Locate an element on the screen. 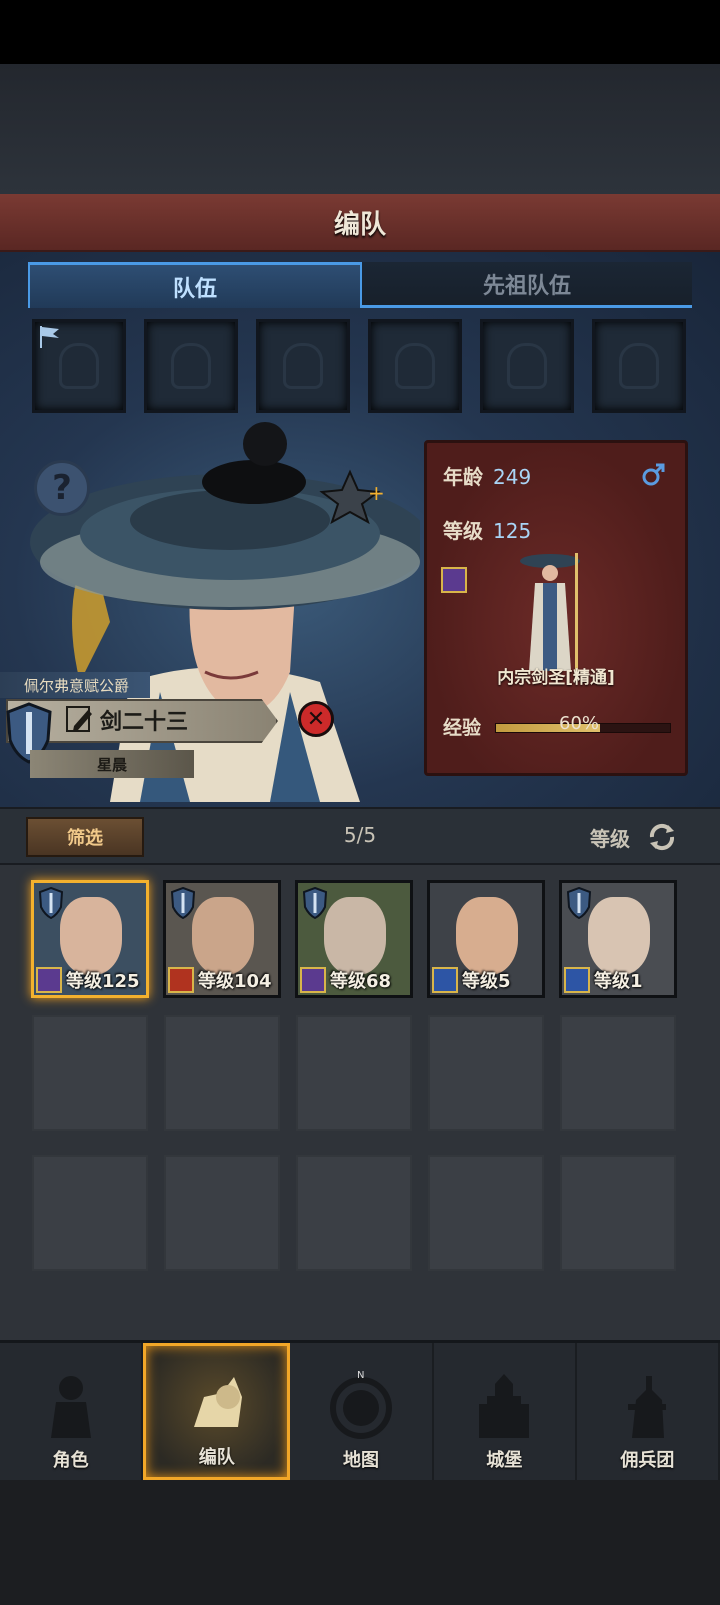  tab-team: 队伍 is located at coordinates (195, 285).